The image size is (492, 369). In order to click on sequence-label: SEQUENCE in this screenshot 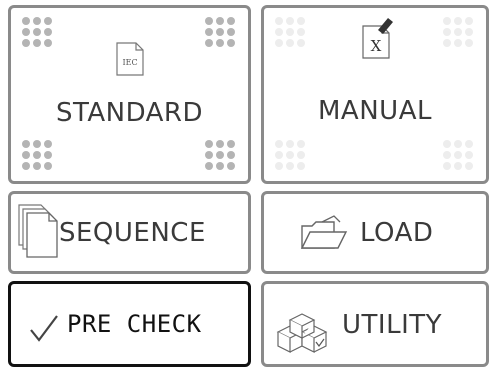, I will do `click(132, 233)`.